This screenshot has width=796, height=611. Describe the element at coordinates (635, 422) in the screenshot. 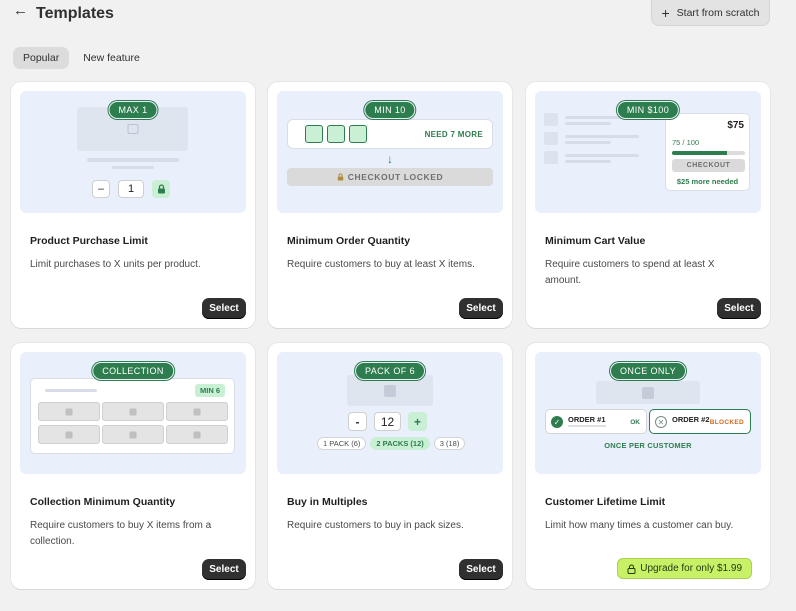

I see `order-status: OK` at that location.